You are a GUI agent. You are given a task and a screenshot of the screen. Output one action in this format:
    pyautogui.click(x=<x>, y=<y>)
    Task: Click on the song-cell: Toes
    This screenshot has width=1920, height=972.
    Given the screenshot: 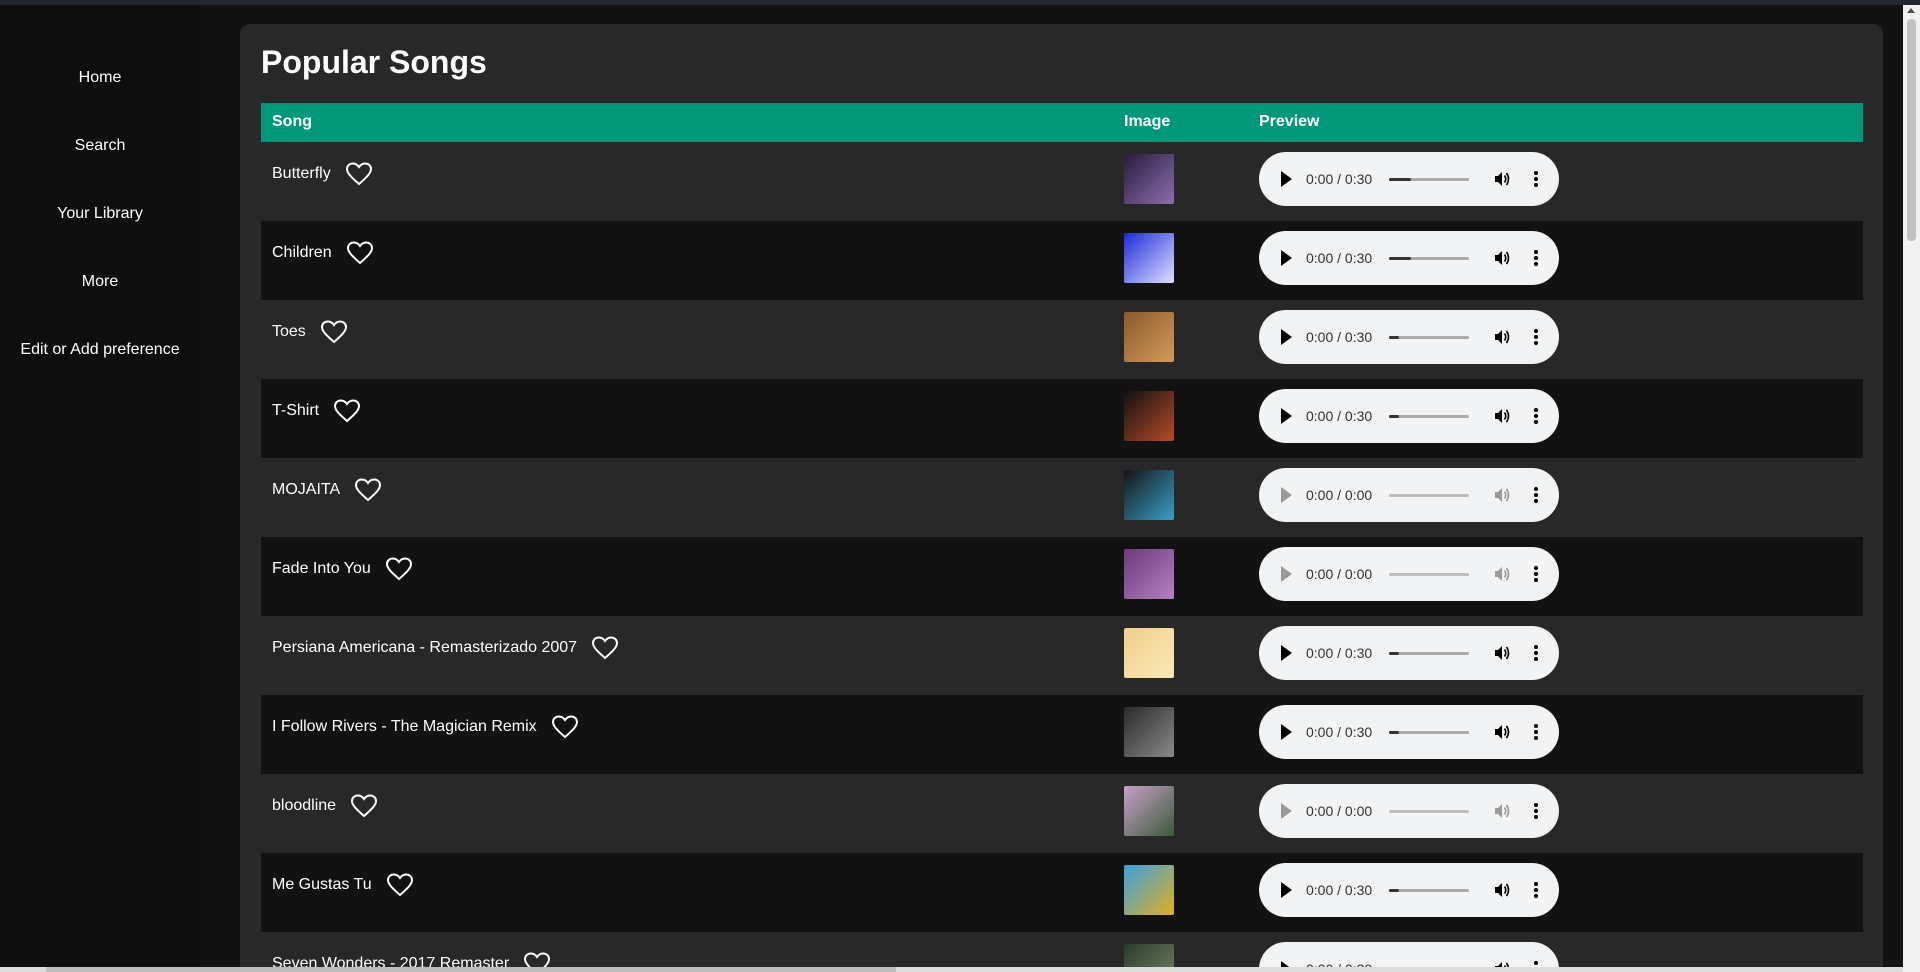 What is the action you would take?
    pyautogui.click(x=310, y=332)
    